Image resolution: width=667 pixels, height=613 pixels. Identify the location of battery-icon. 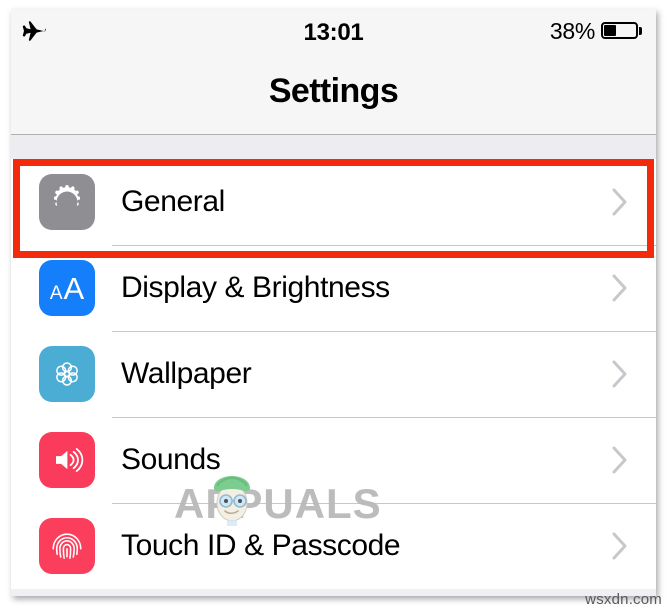
(621, 31).